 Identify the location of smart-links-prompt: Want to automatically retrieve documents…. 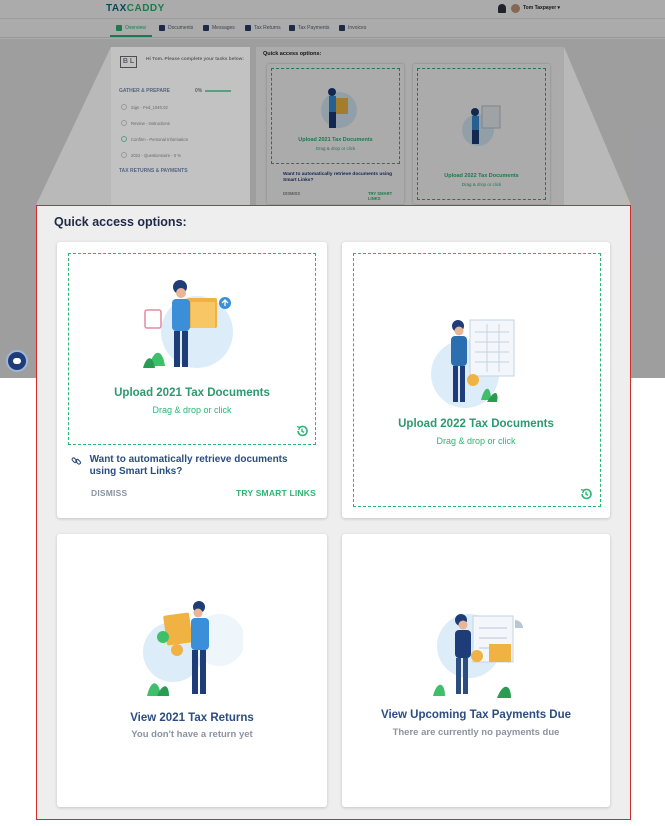
(191, 466).